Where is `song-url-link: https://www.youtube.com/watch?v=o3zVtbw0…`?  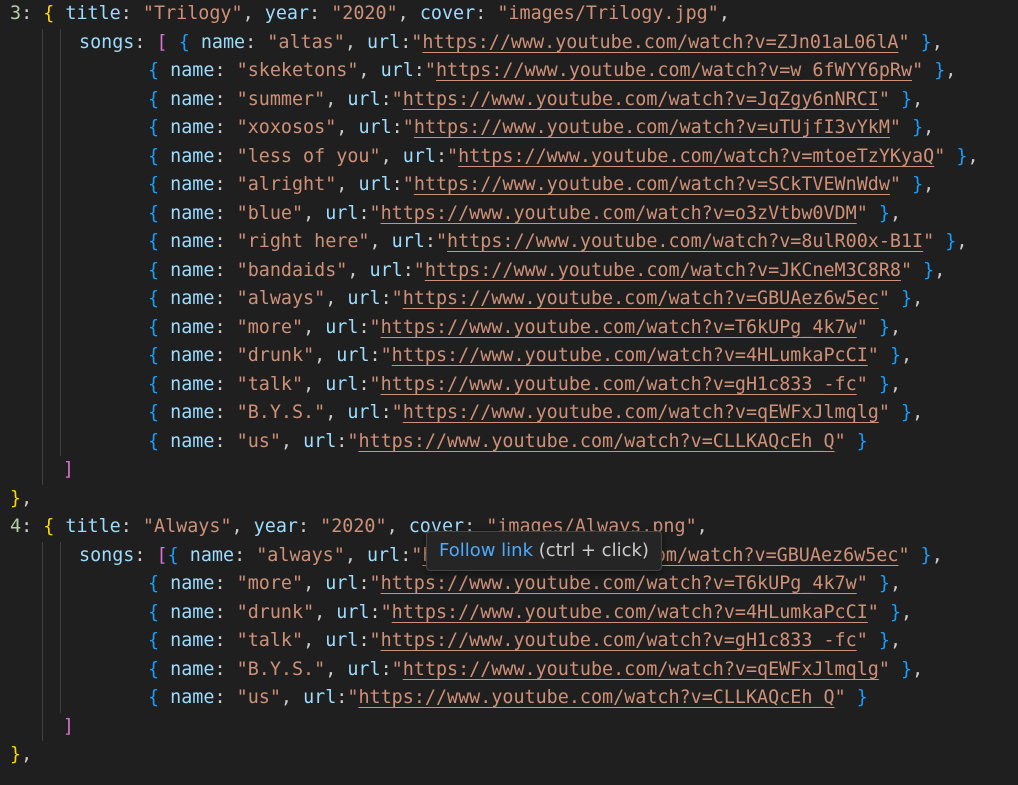 song-url-link: https://www.youtube.com/watch?v=o3zVtbw0… is located at coordinates (619, 213).